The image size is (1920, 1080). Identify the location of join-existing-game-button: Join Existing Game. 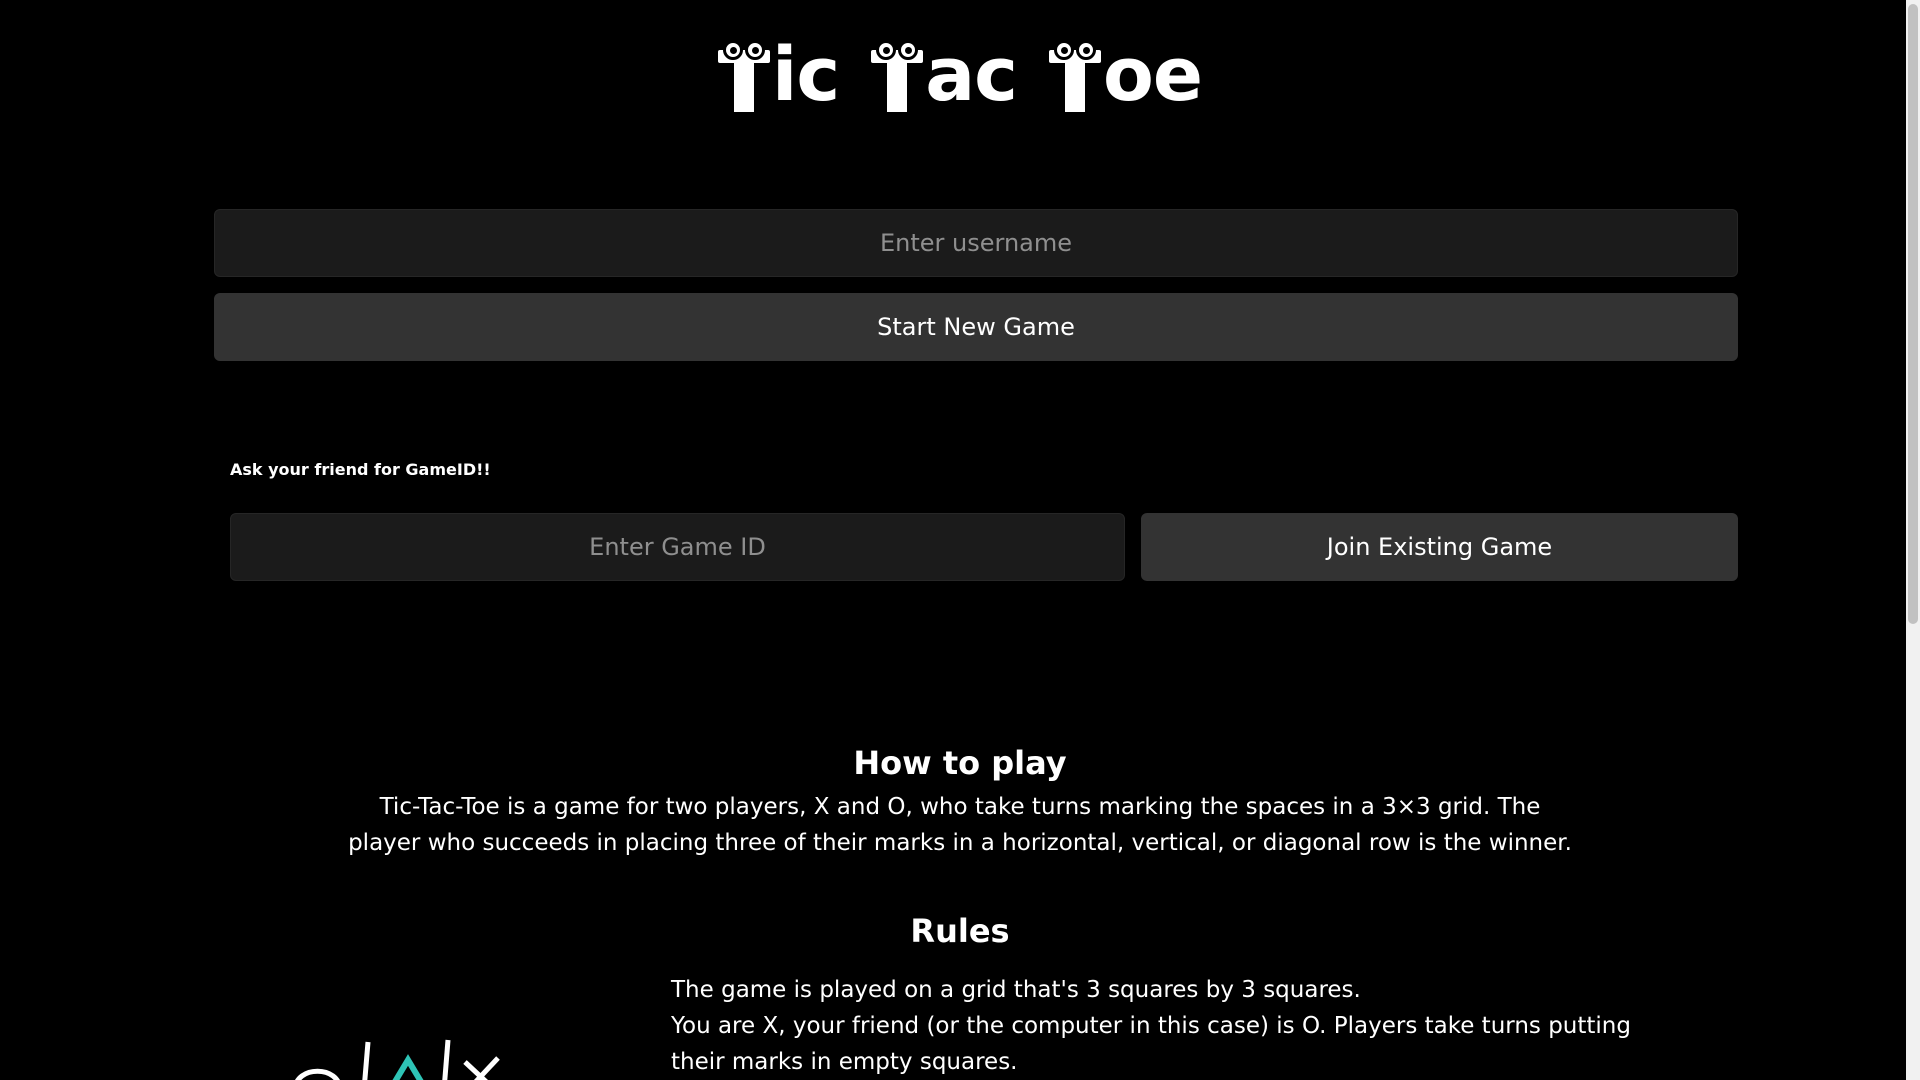
(1439, 547).